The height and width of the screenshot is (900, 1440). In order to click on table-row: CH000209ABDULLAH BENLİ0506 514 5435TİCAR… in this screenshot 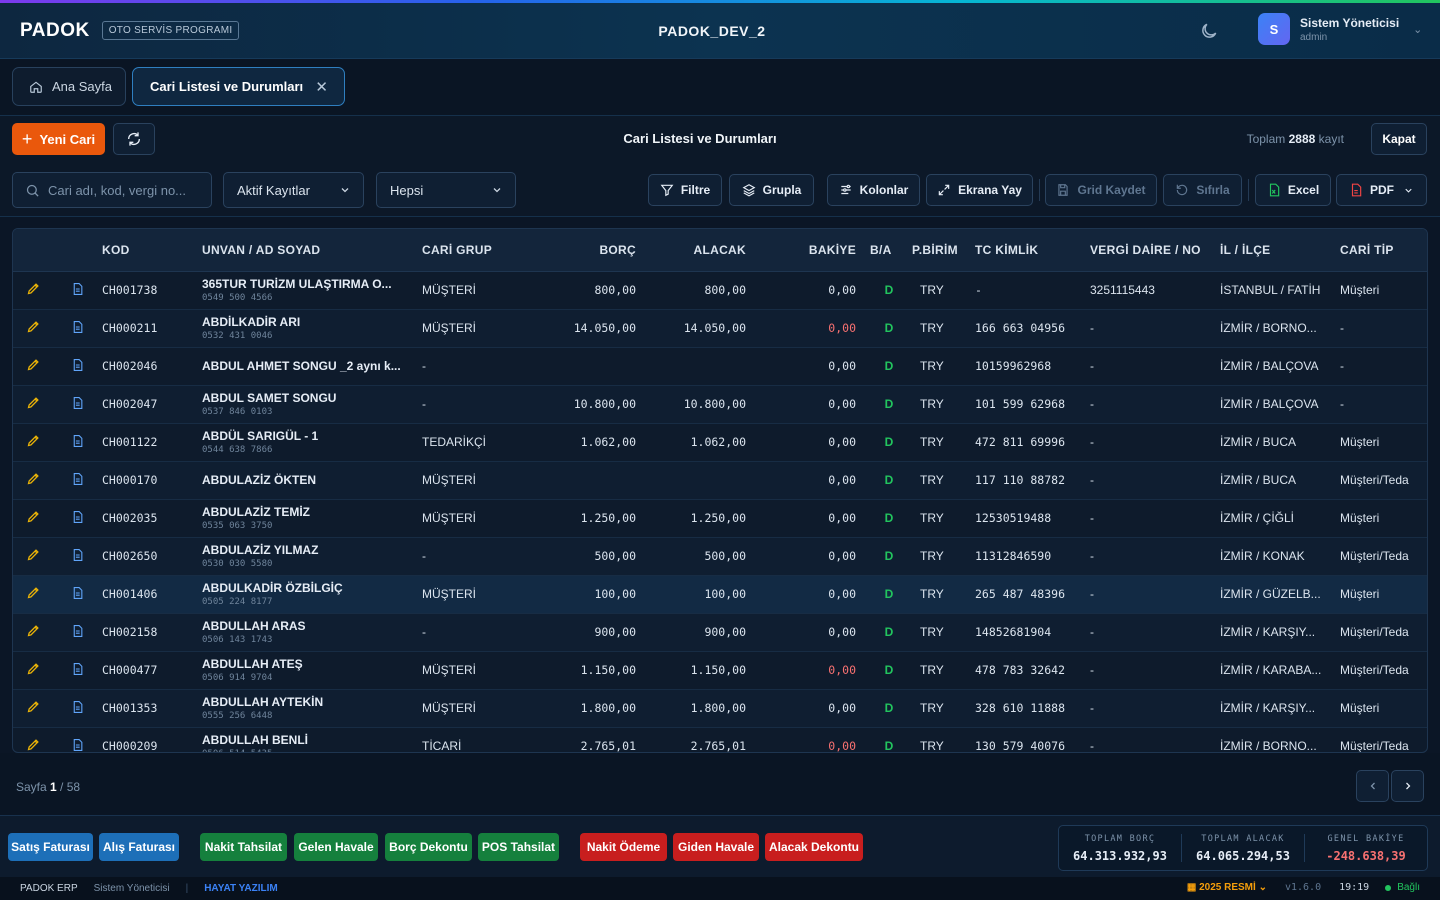, I will do `click(720, 739)`.